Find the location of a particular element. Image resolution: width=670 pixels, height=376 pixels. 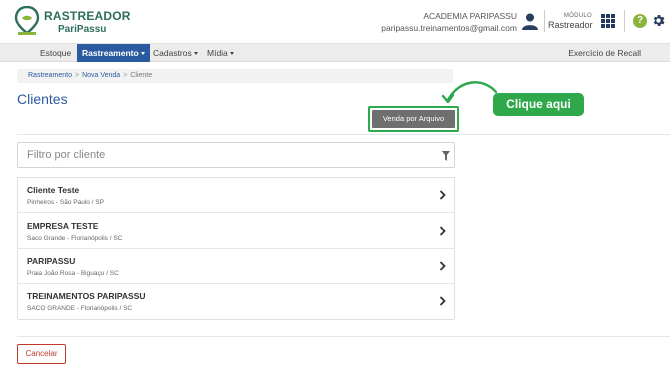

client-address: Pinheiros - São Paulo / SP is located at coordinates (65, 202).